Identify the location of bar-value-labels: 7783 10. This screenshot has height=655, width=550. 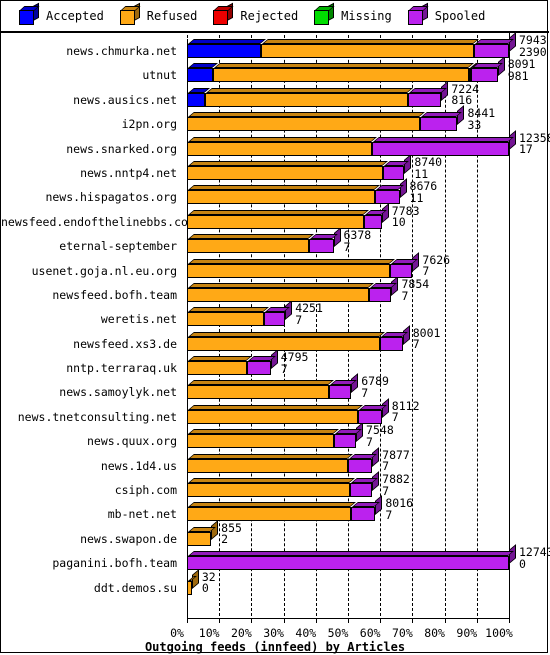
(406, 217).